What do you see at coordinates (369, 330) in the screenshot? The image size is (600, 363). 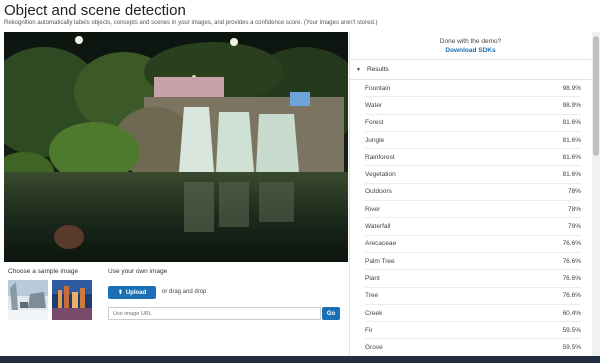 I see `result-label: Fir` at bounding box center [369, 330].